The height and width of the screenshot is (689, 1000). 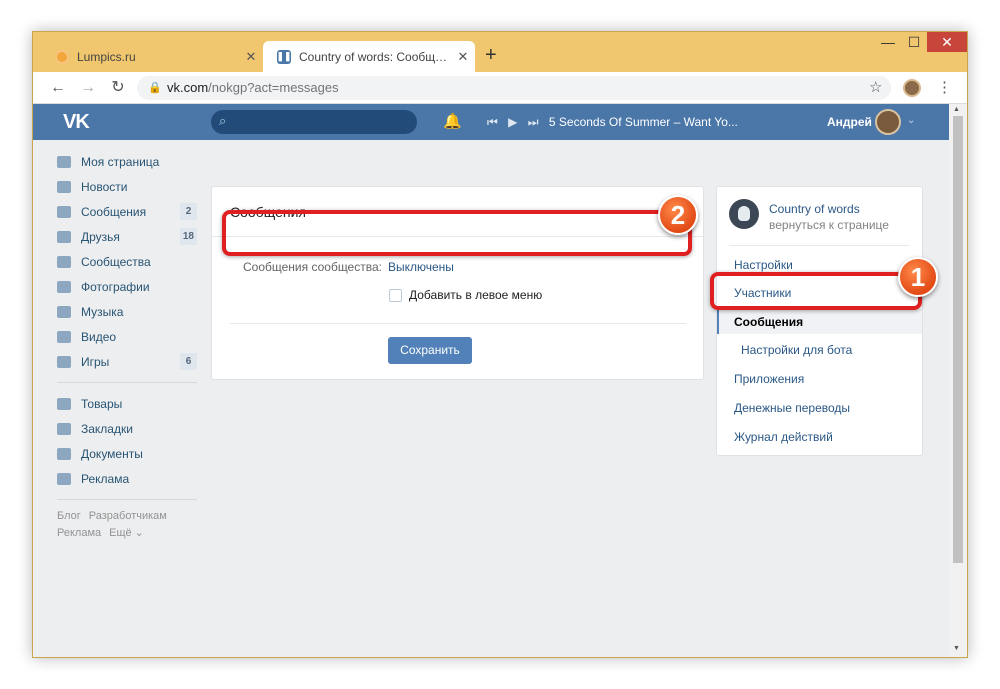 I want to click on sidebar-item-communities: Сообщества, so click(x=126, y=261).